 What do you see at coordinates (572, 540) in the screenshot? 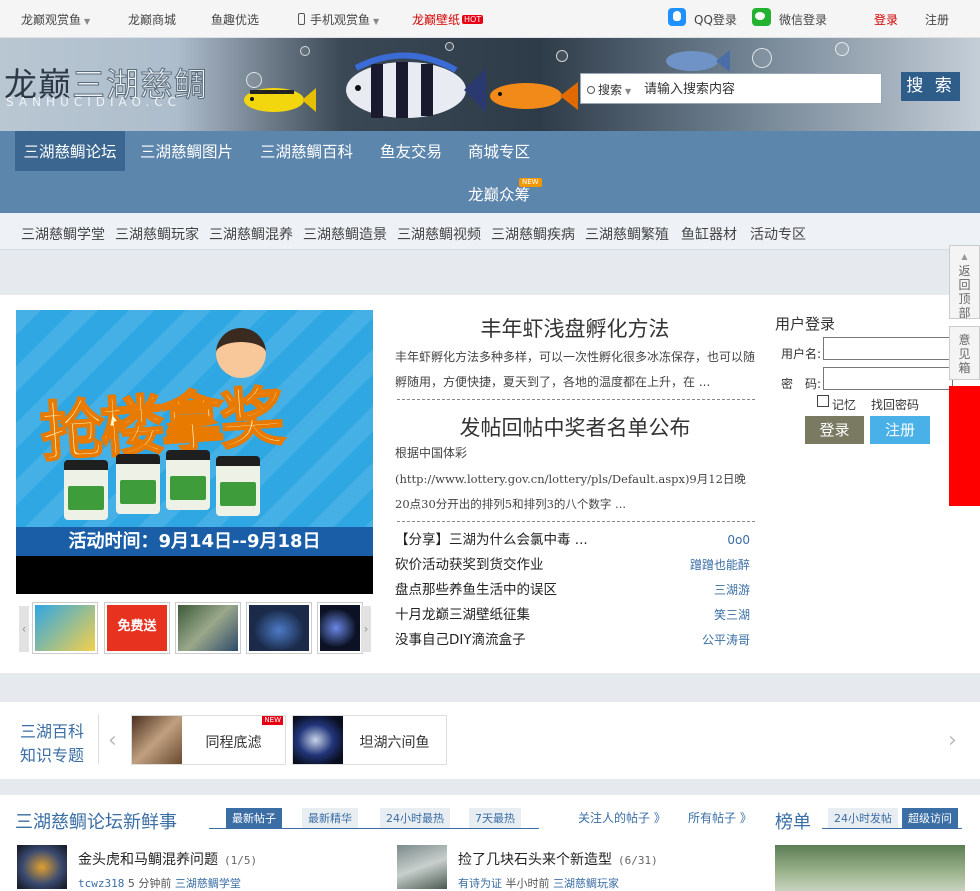
I see `post-row: 【分享】三湖为什么会氯中毒 ... 0o0` at bounding box center [572, 540].